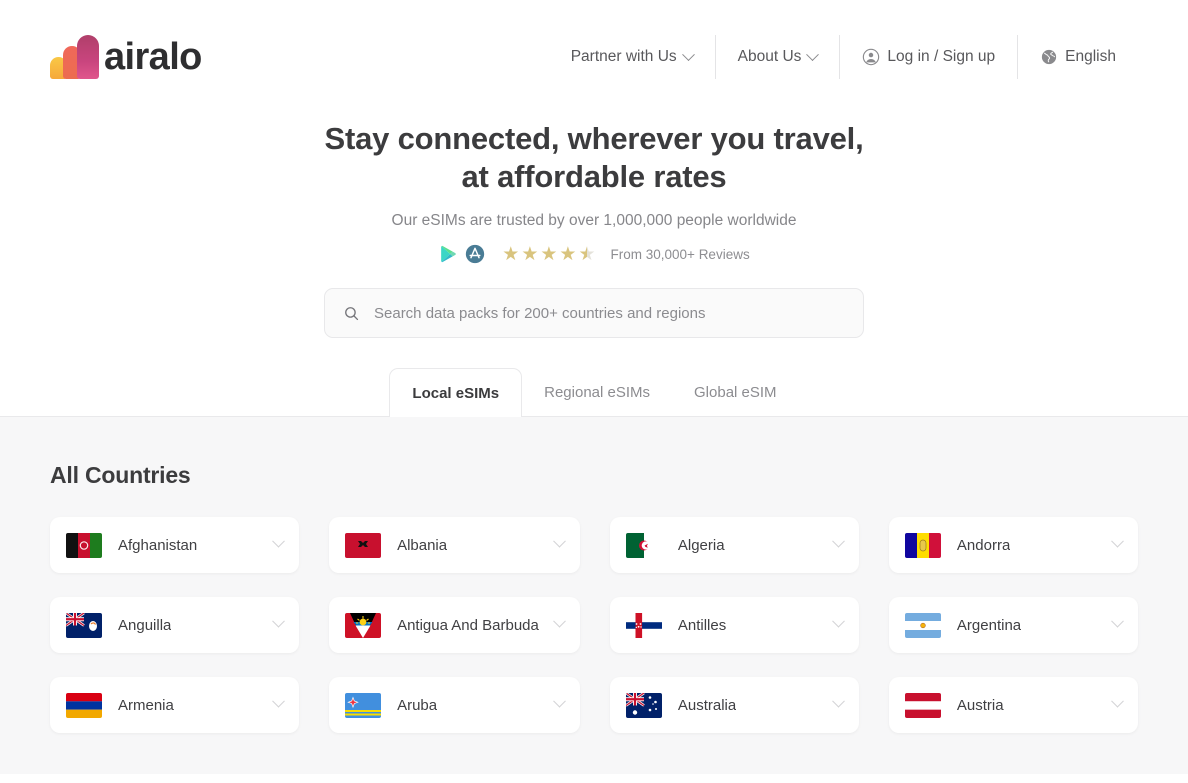  I want to click on tab-label-local: Local eSIMs, so click(456, 393).